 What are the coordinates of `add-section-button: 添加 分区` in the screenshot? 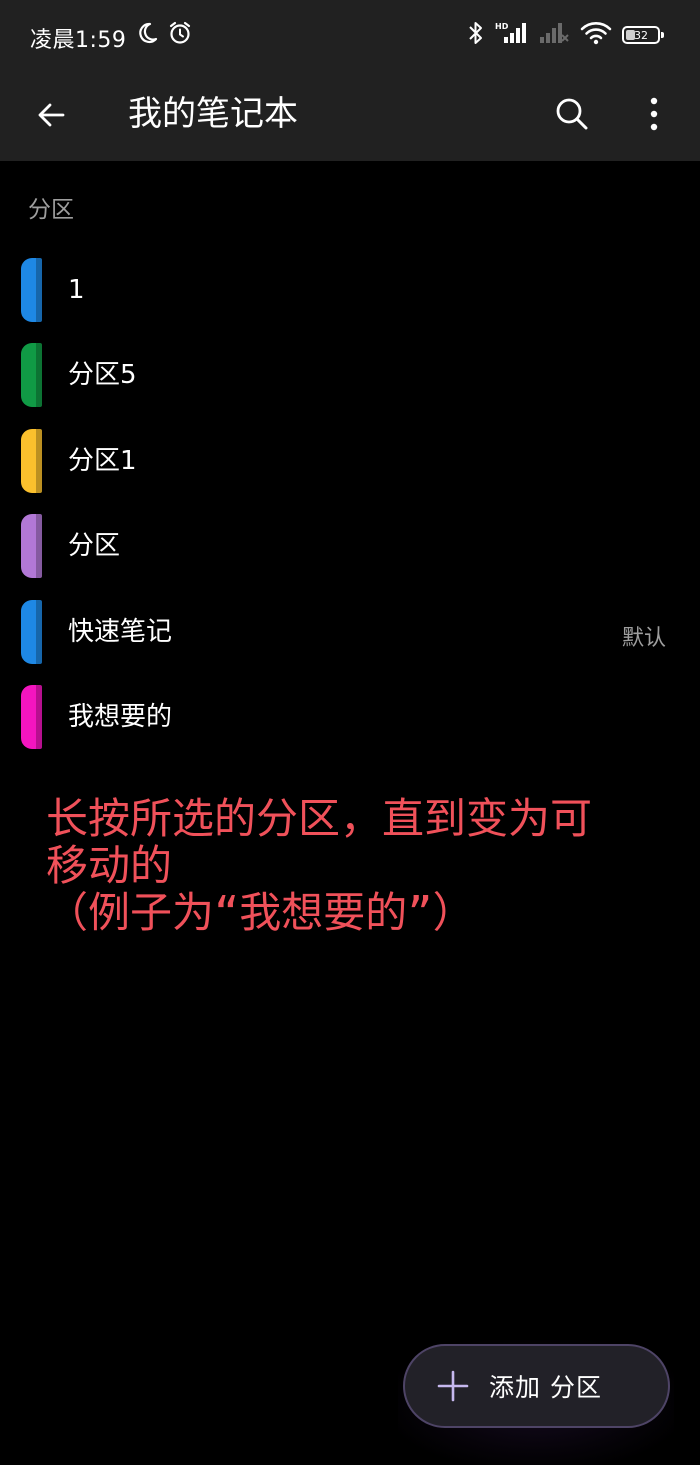 It's located at (536, 1386).